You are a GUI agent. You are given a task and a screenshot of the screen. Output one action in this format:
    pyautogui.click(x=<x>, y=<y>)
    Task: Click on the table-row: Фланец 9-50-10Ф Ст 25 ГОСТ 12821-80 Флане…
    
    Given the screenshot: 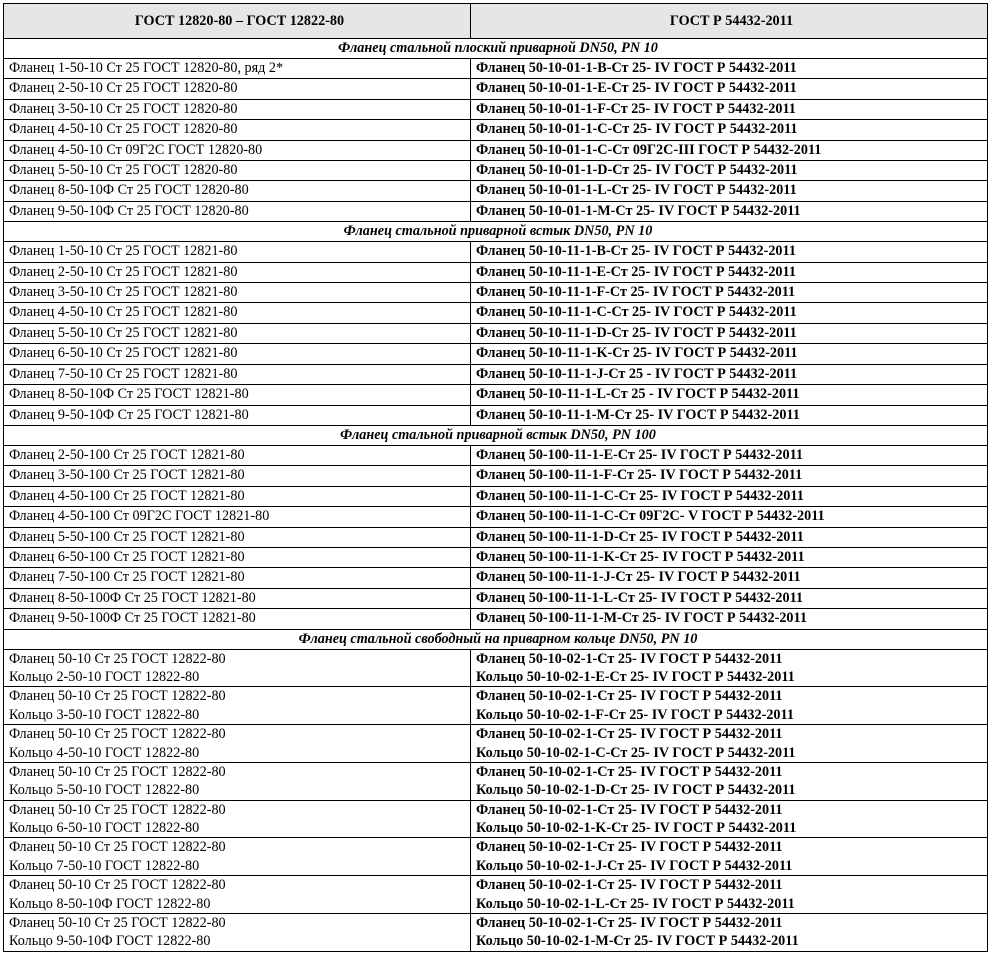 What is the action you would take?
    pyautogui.click(x=495, y=415)
    